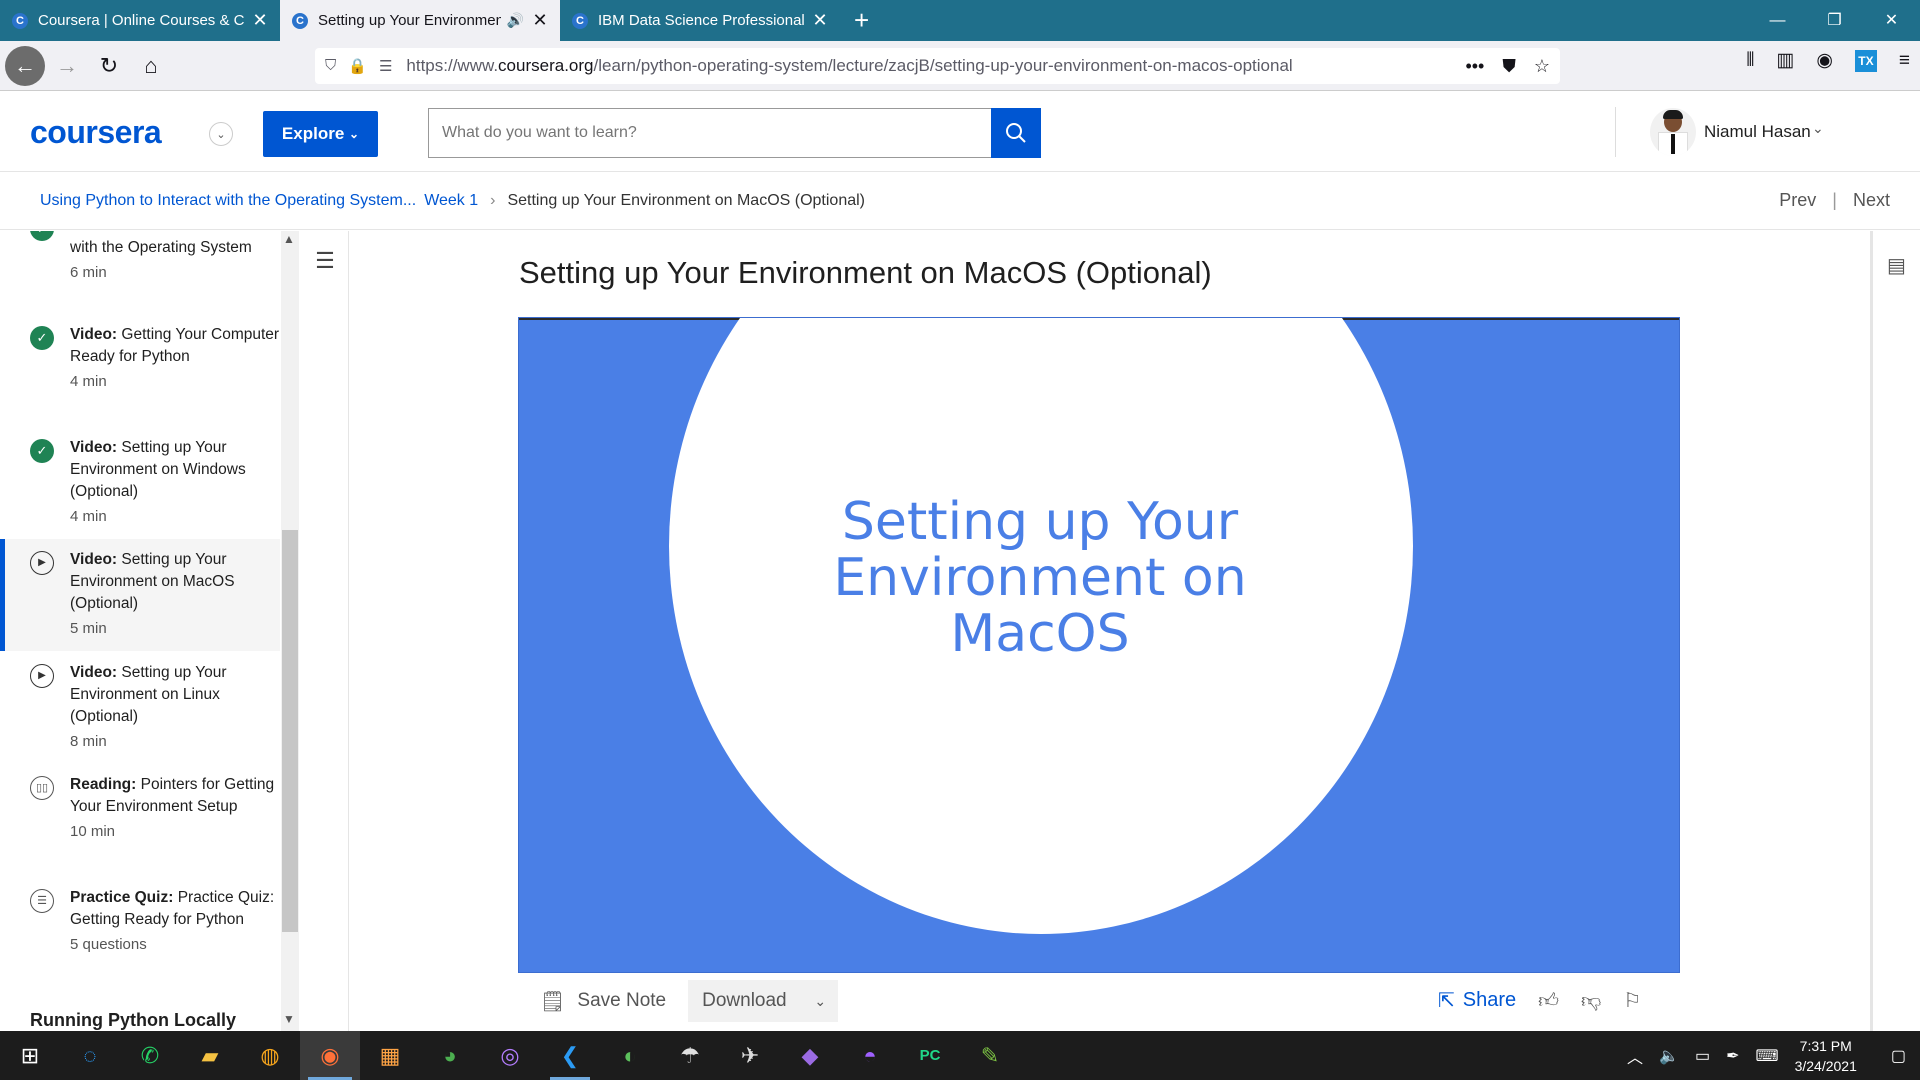 The width and height of the screenshot is (1920, 1080). I want to click on remote-app-icon: ☂, so click(690, 1055).